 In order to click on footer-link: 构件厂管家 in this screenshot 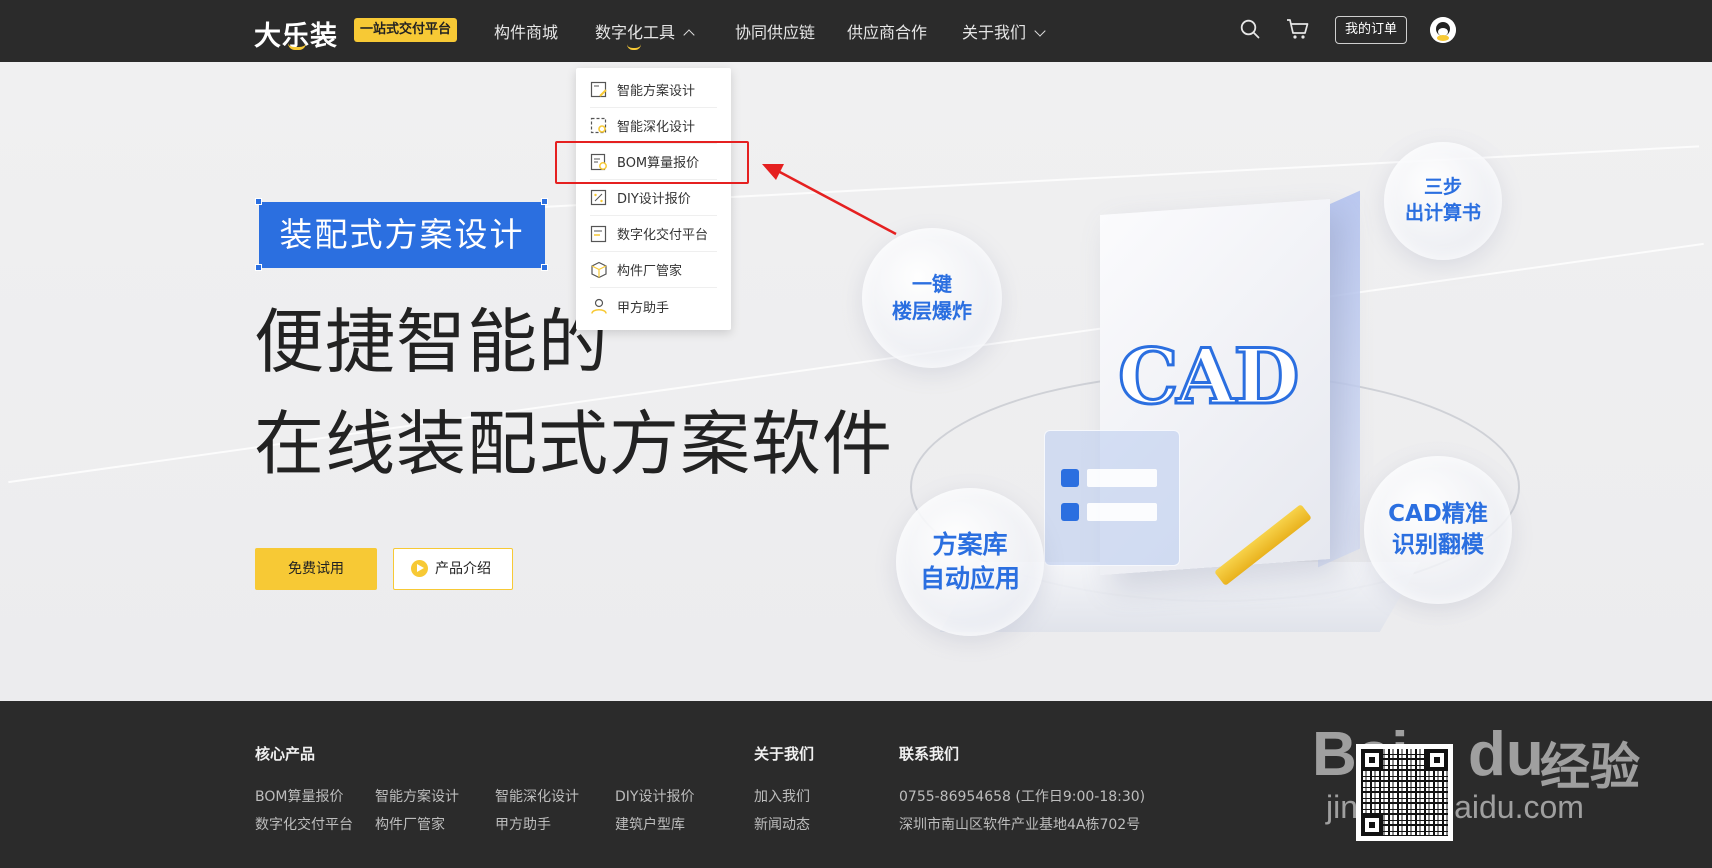, I will do `click(410, 824)`.